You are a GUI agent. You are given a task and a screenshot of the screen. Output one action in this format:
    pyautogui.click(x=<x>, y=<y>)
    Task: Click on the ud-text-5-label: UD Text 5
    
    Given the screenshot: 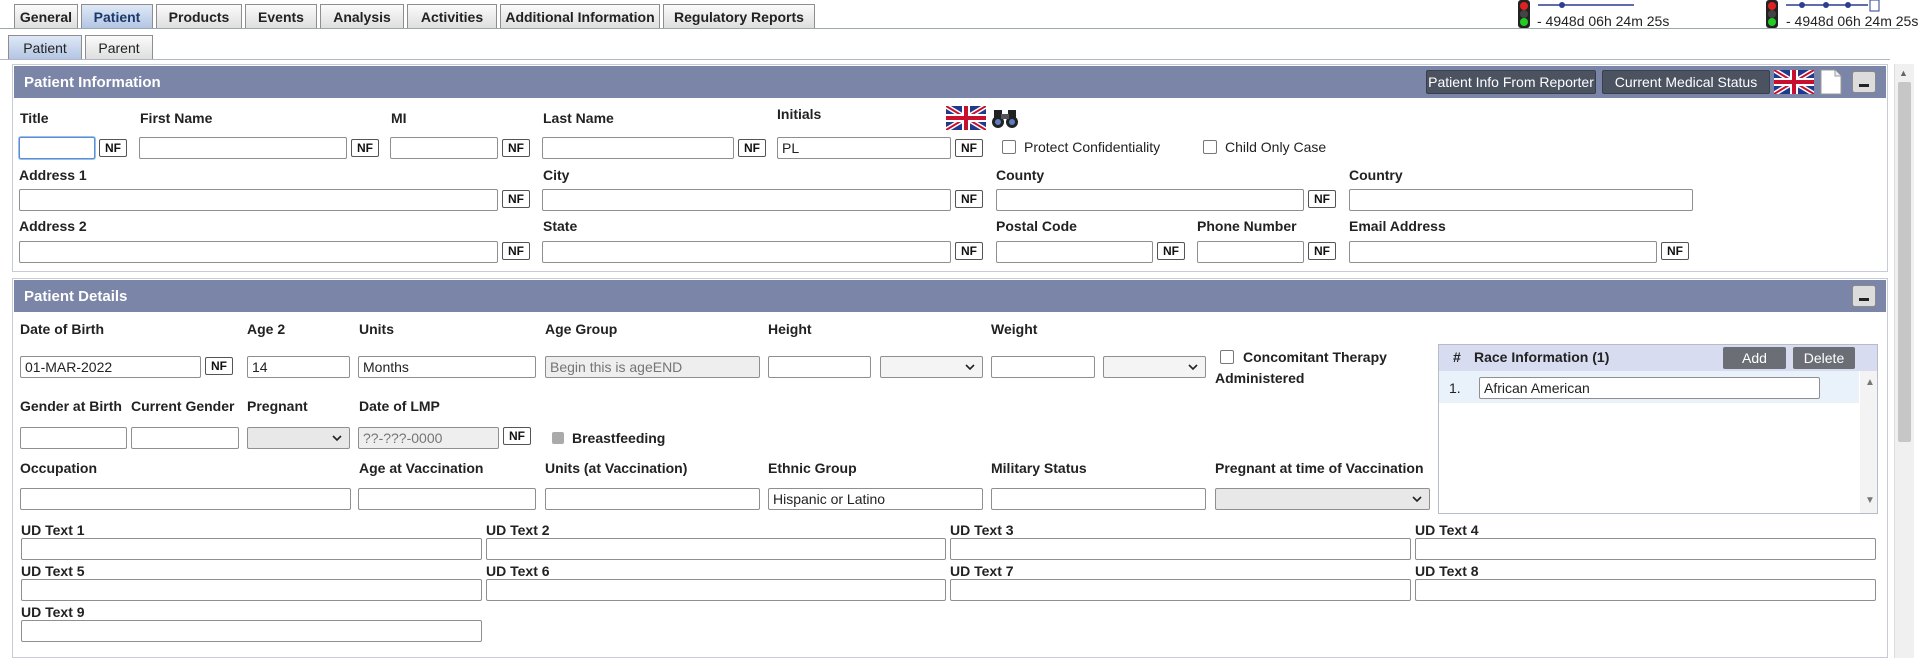 What is the action you would take?
    pyautogui.click(x=53, y=571)
    